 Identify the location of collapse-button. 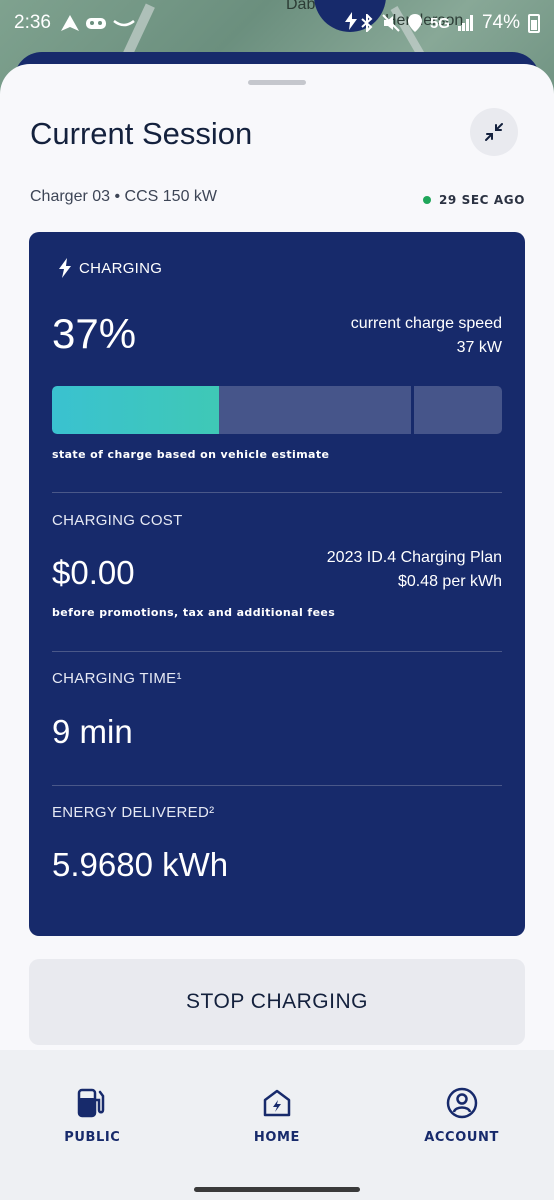
(494, 132).